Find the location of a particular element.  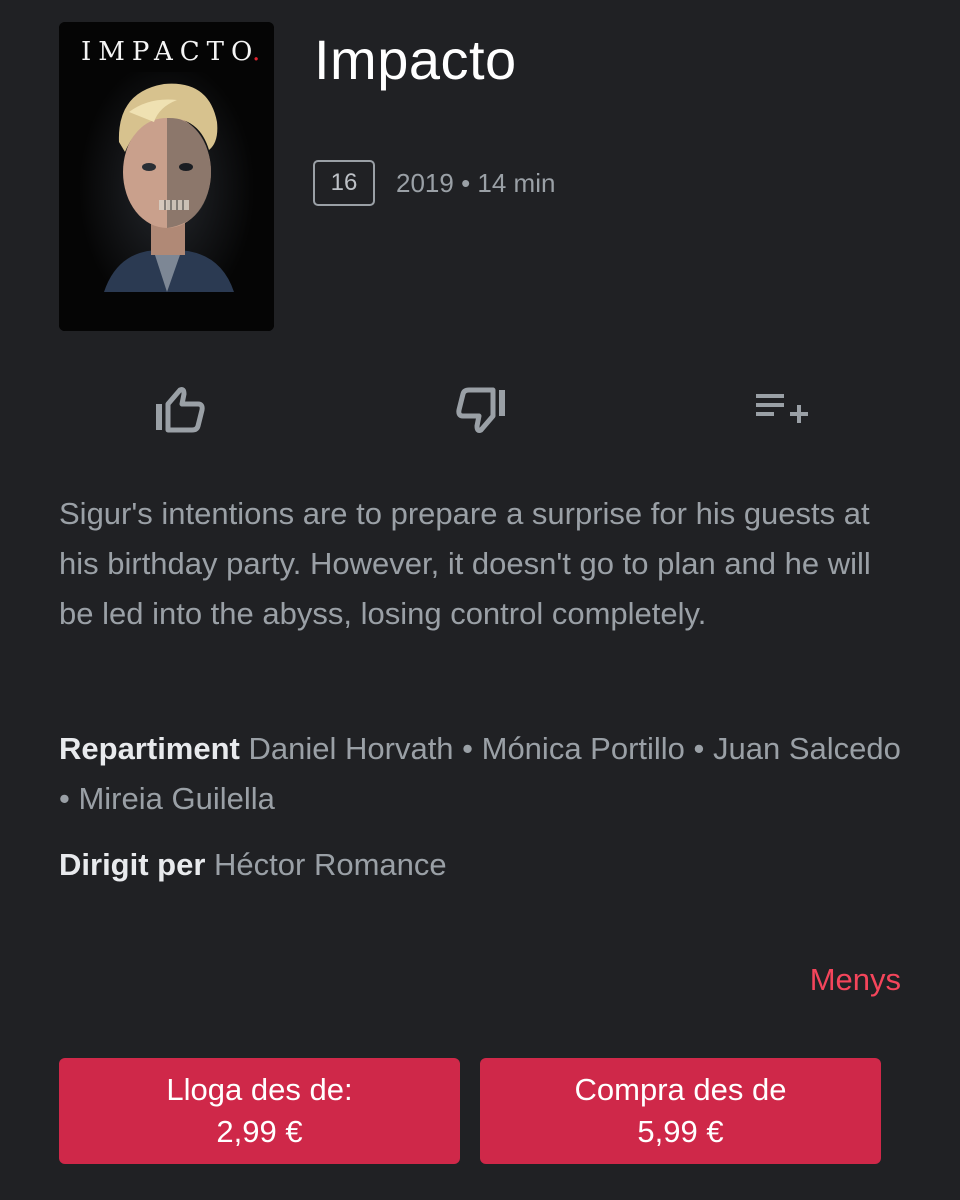

director-label: Dirigit per is located at coordinates (132, 864).